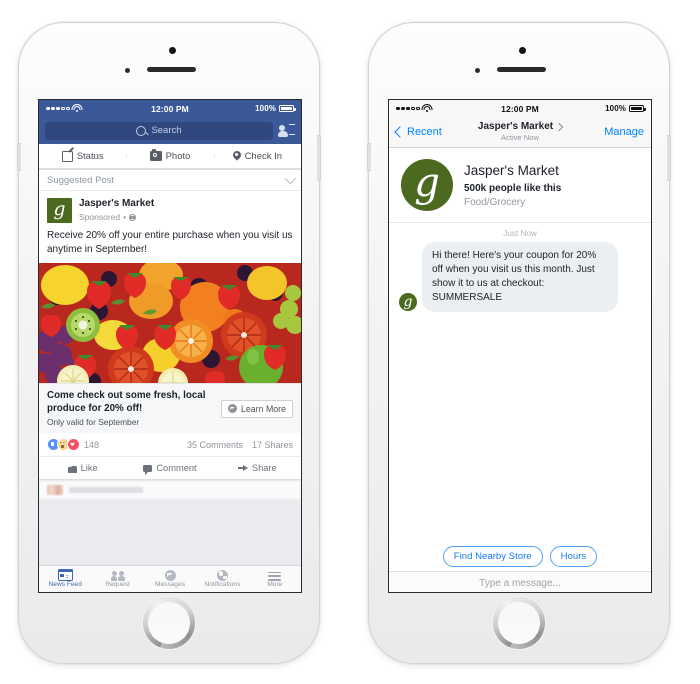 The height and width of the screenshot is (684, 700). What do you see at coordinates (159, 130) in the screenshot?
I see `search-input: Search` at bounding box center [159, 130].